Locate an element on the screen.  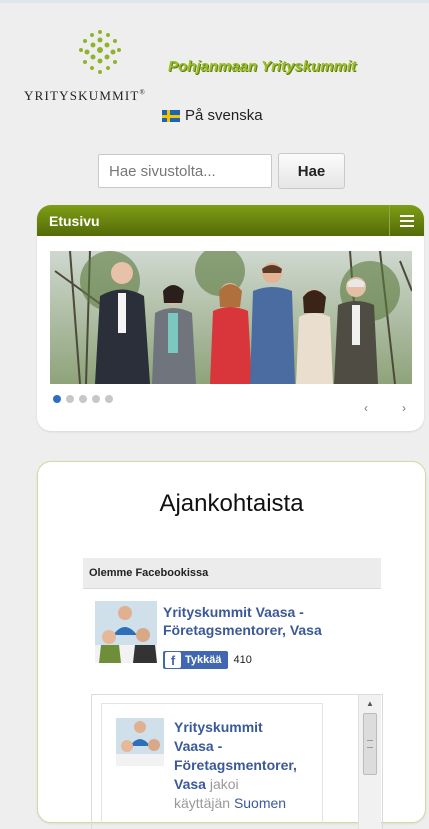
site-tagline: Pohjanmaan Yrityskummit is located at coordinates (262, 66).